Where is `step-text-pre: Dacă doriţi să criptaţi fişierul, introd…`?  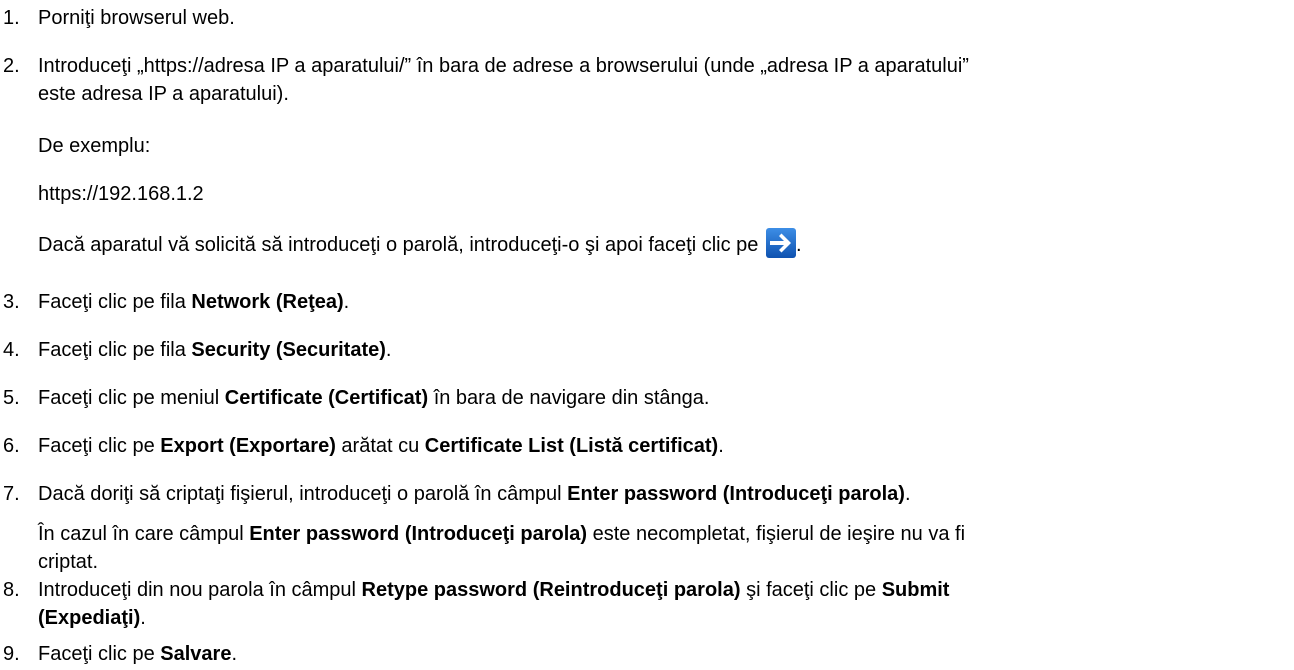
step-text-pre: Dacă doriţi să criptaţi fişierul, introd… is located at coordinates (303, 494).